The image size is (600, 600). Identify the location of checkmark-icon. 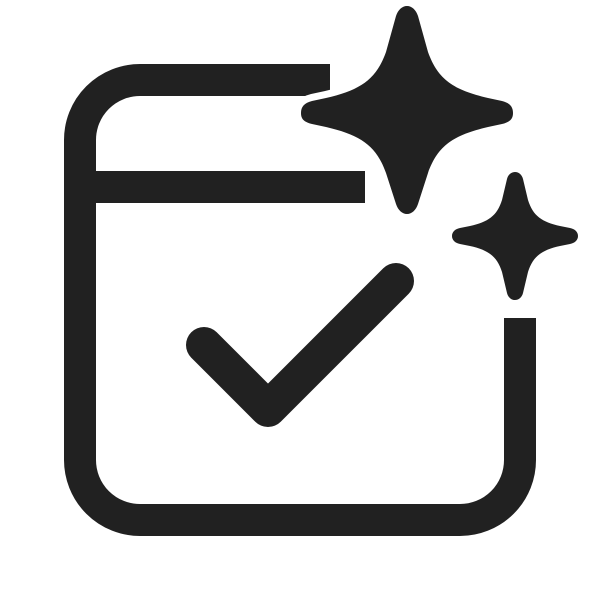
(300, 345).